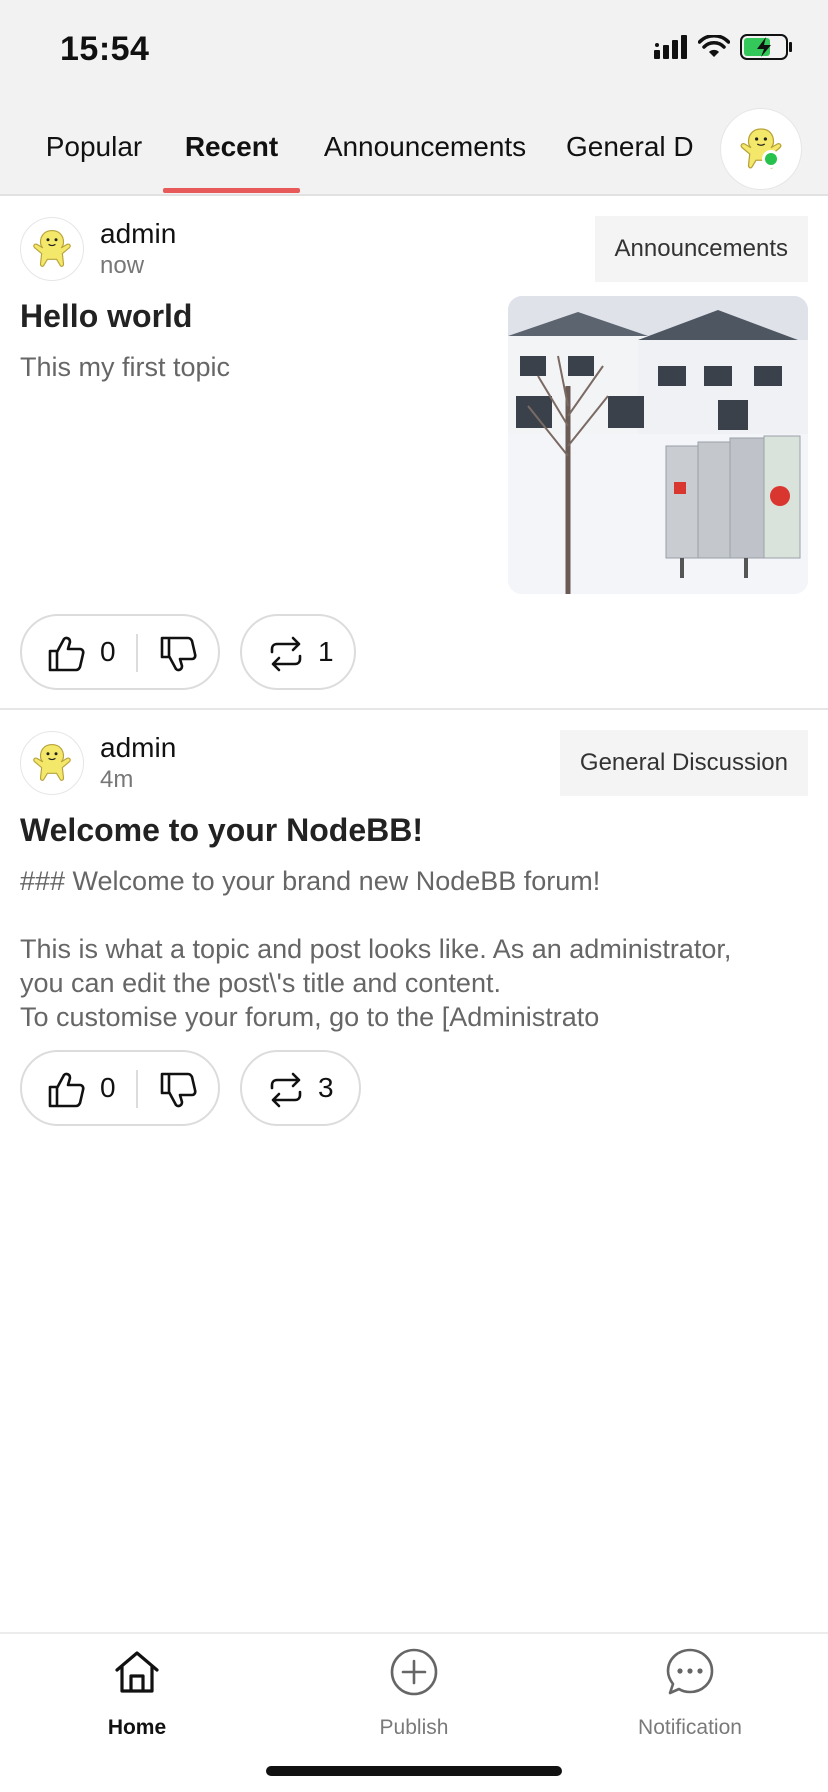 The image size is (828, 1792). Describe the element at coordinates (375, 915) in the screenshot. I see `excerpt-line` at that location.